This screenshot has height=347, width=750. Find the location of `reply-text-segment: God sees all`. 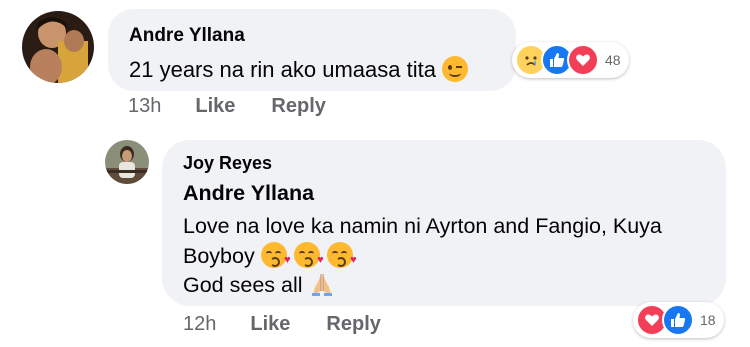

reply-text-segment: God sees all is located at coordinates (243, 285).